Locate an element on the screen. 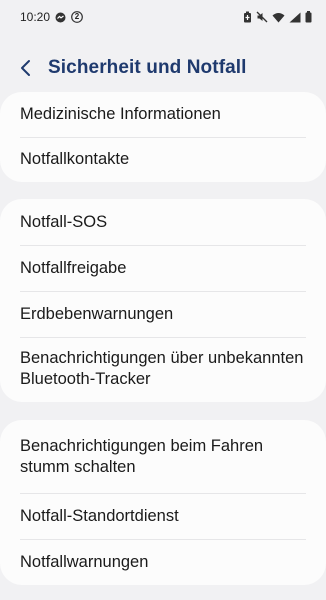  list-item-emergency-sos: Notfall-SOS is located at coordinates (163, 222).